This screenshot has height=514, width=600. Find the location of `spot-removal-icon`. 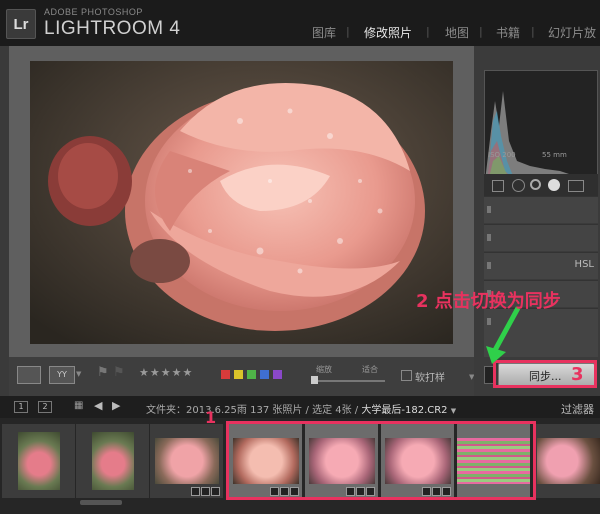

spot-removal-icon is located at coordinates (518, 185).